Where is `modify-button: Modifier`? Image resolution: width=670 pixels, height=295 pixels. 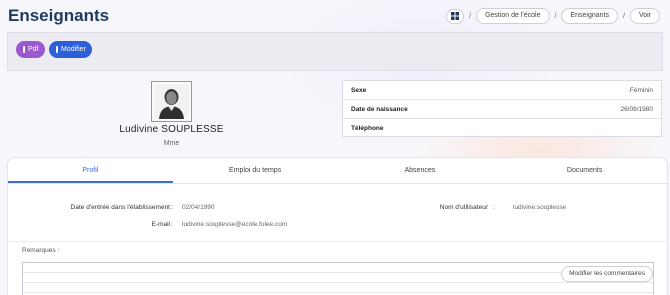 modify-button: Modifier is located at coordinates (70, 49).